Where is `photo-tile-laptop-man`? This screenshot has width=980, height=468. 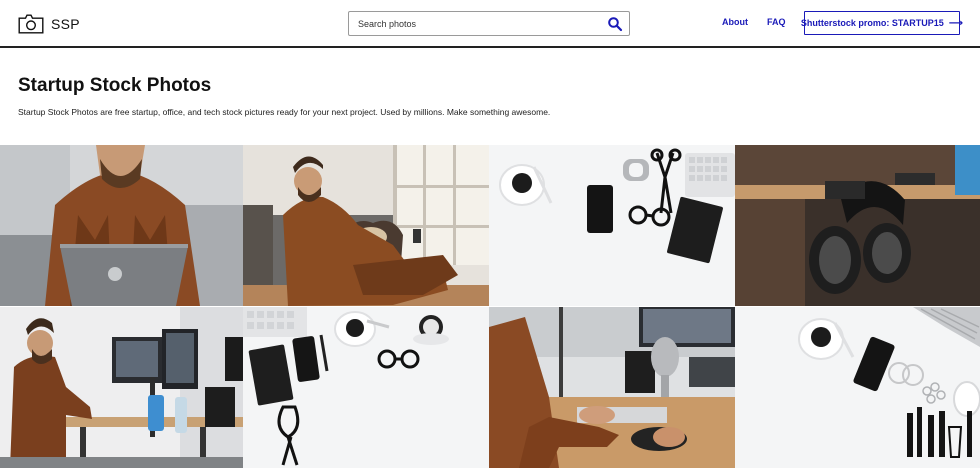 photo-tile-laptop-man is located at coordinates (121, 225).